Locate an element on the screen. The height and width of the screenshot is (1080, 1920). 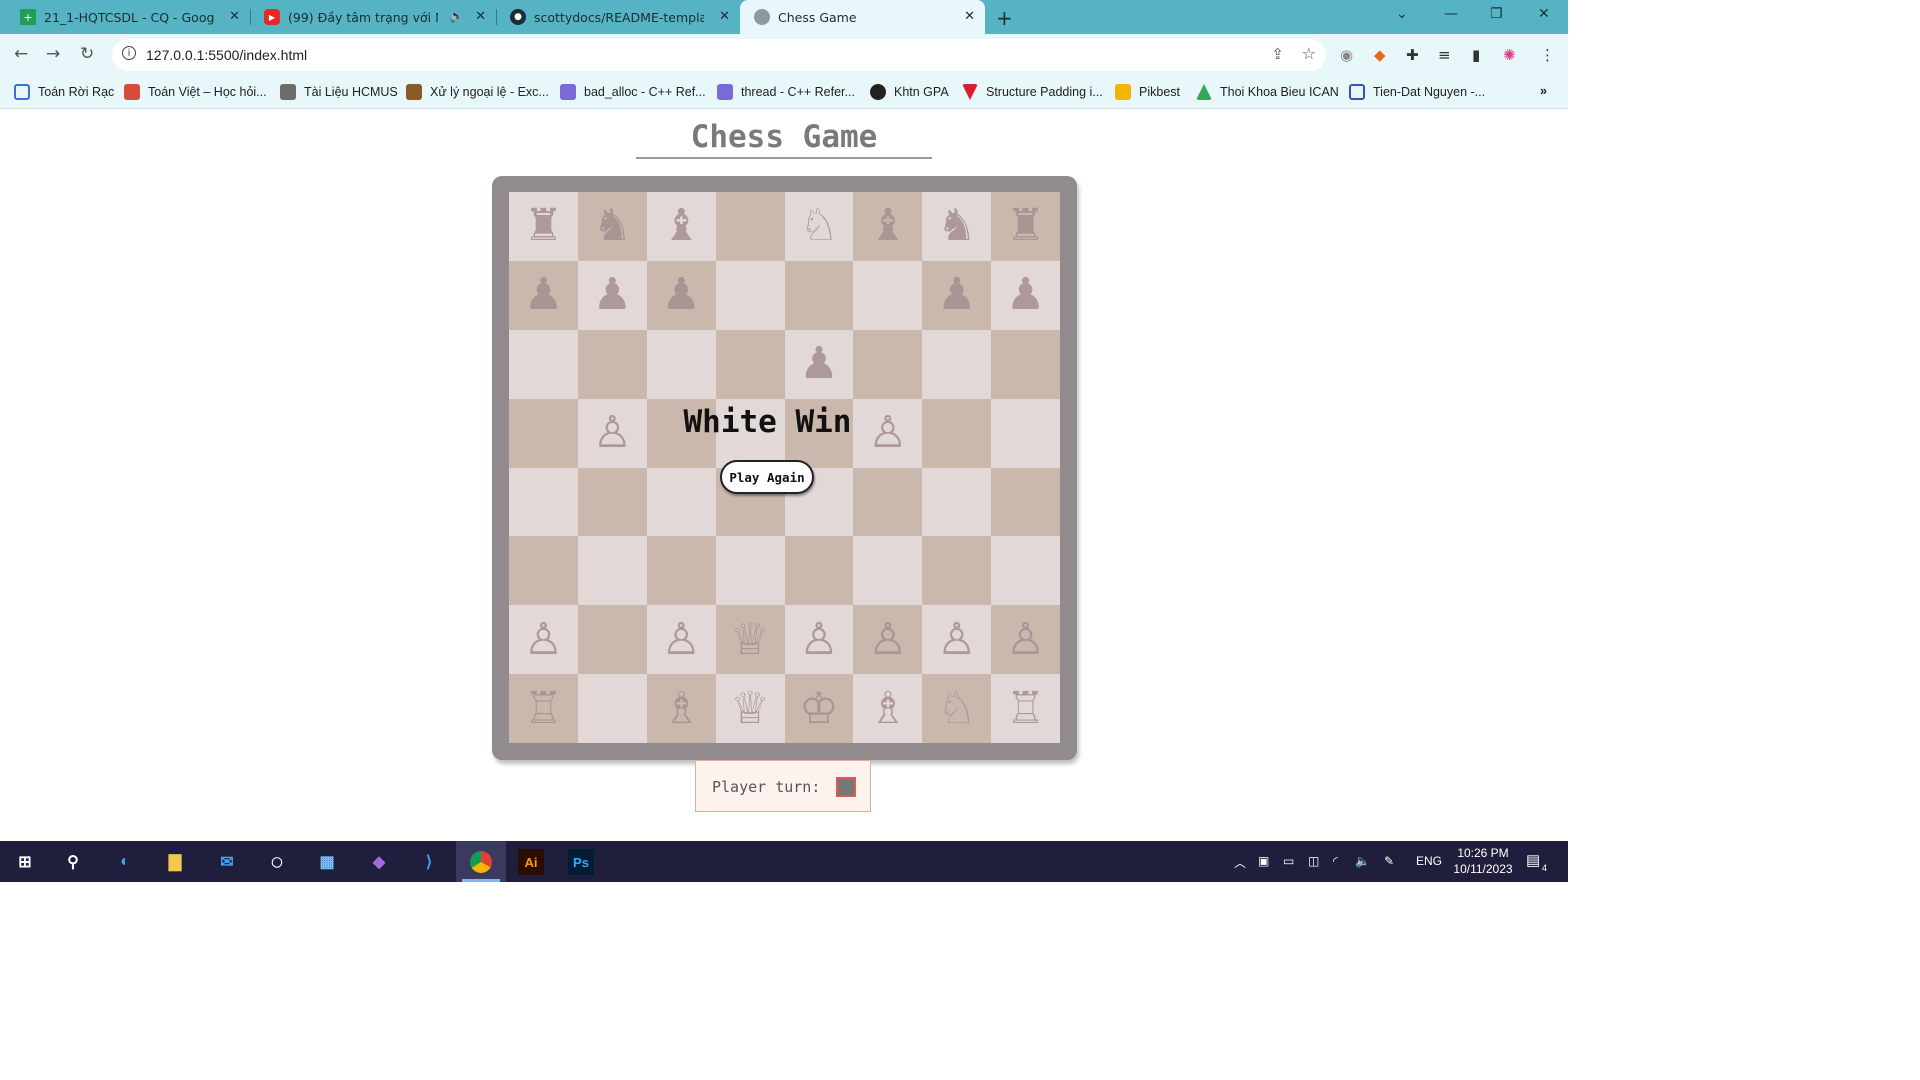
chess-piece-icon: ♔ is located at coordinates (818, 708).